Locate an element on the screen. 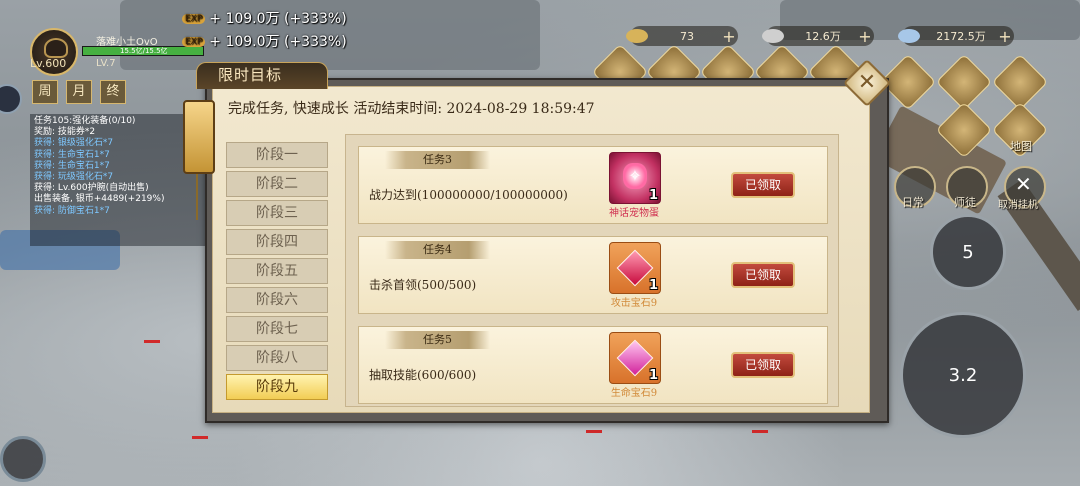 The height and width of the screenshot is (486, 1080). mentor-label: 师徒 is located at coordinates (965, 202).